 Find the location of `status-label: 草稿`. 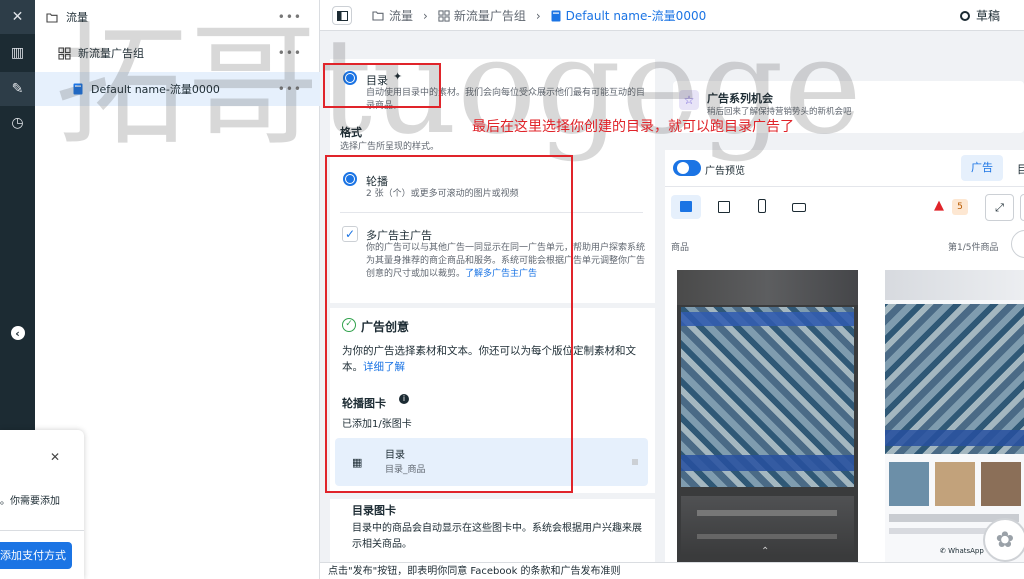

status-label: 草稿 is located at coordinates (988, 16).